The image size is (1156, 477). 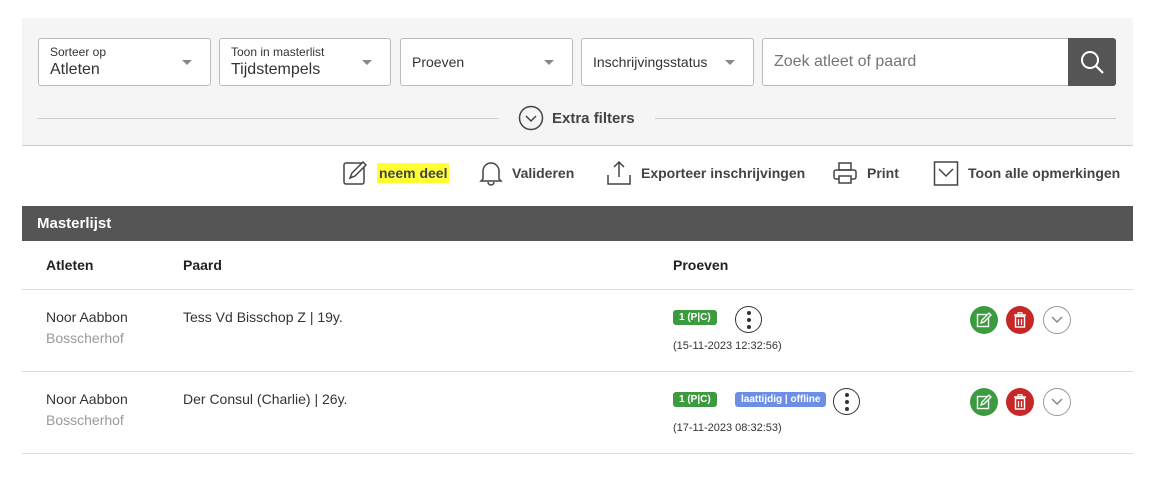 I want to click on sort-select-label: Sorteer op, so click(x=78, y=52).